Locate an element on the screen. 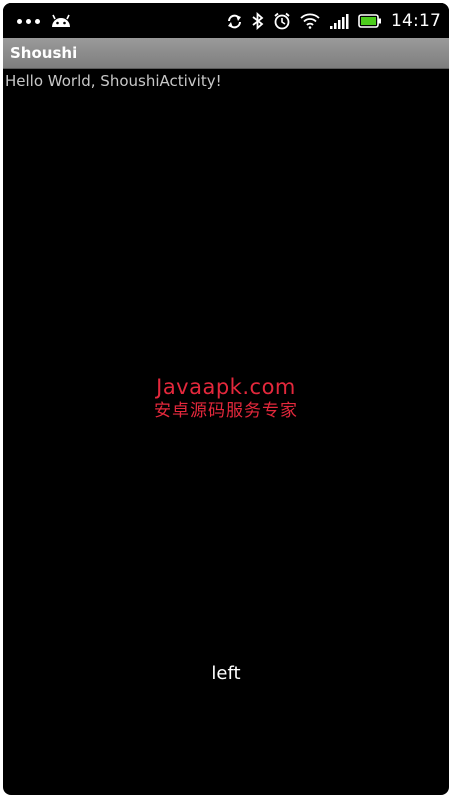 The image size is (454, 799). battery-icon is located at coordinates (370, 21).